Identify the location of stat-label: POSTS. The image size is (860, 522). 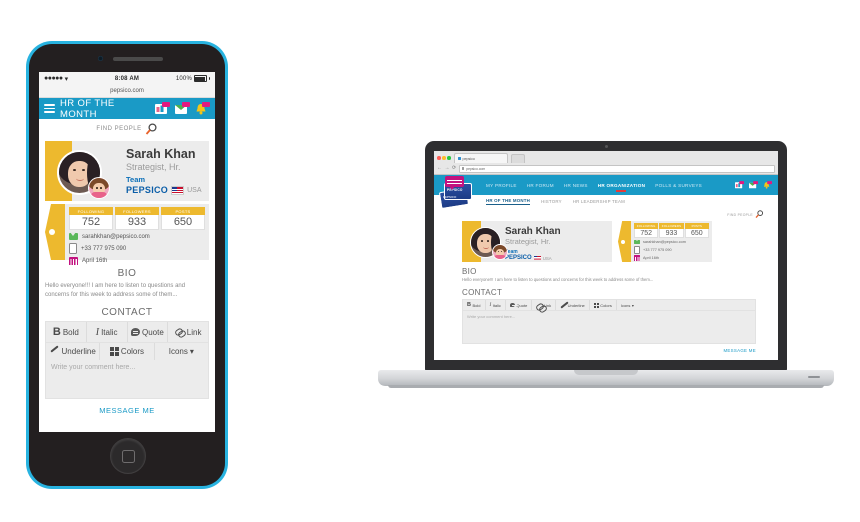
(183, 211).